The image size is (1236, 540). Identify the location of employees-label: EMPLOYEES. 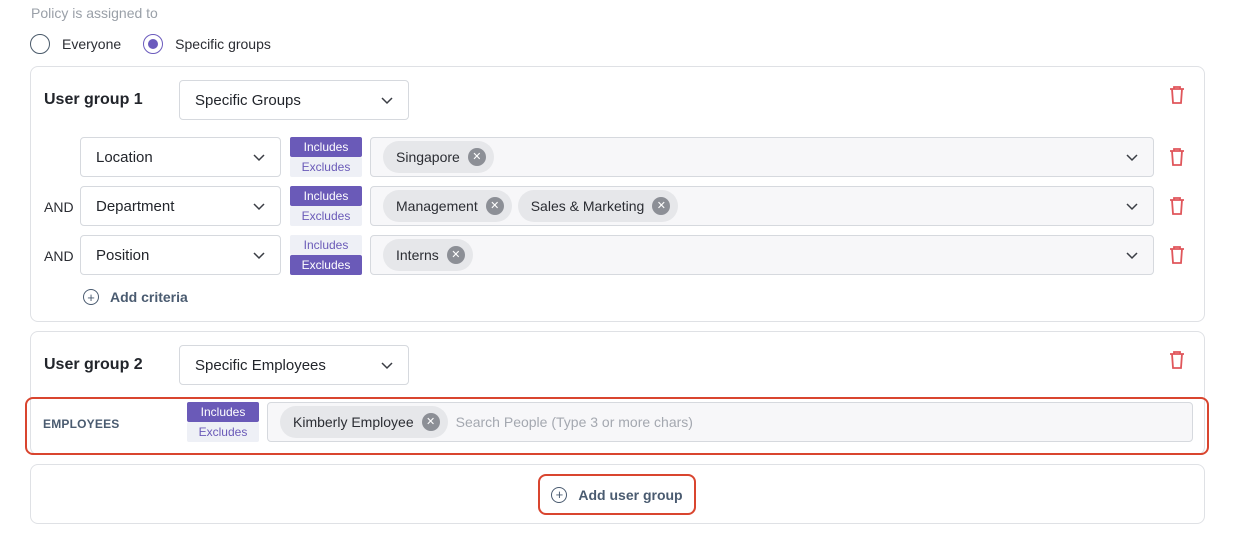
(81, 424).